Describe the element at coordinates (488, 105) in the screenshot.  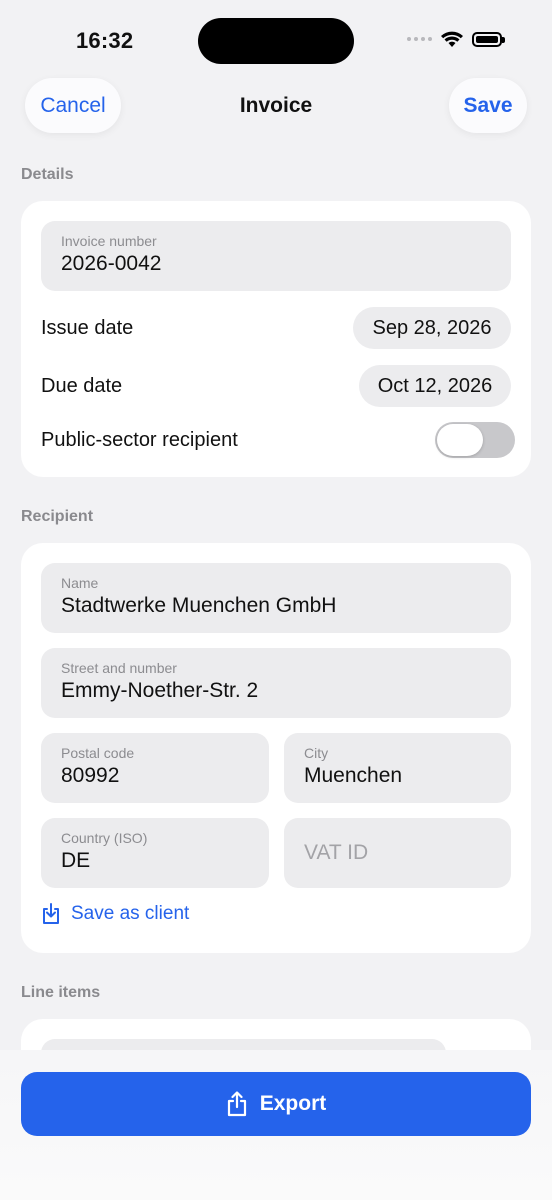
I see `save-button: Save` at that location.